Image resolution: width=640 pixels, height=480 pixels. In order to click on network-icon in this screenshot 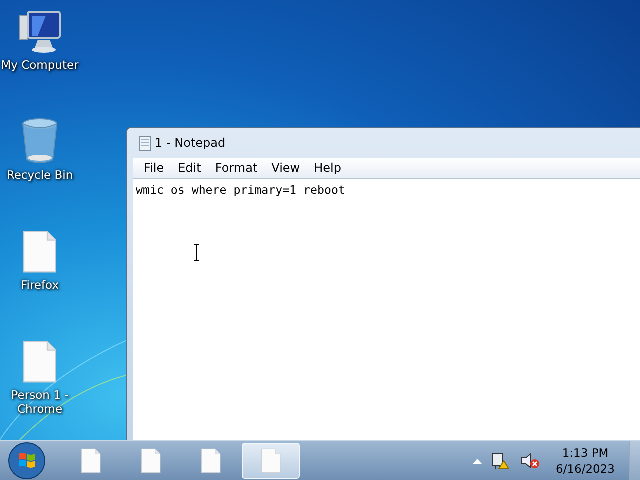, I will do `click(501, 461)`.